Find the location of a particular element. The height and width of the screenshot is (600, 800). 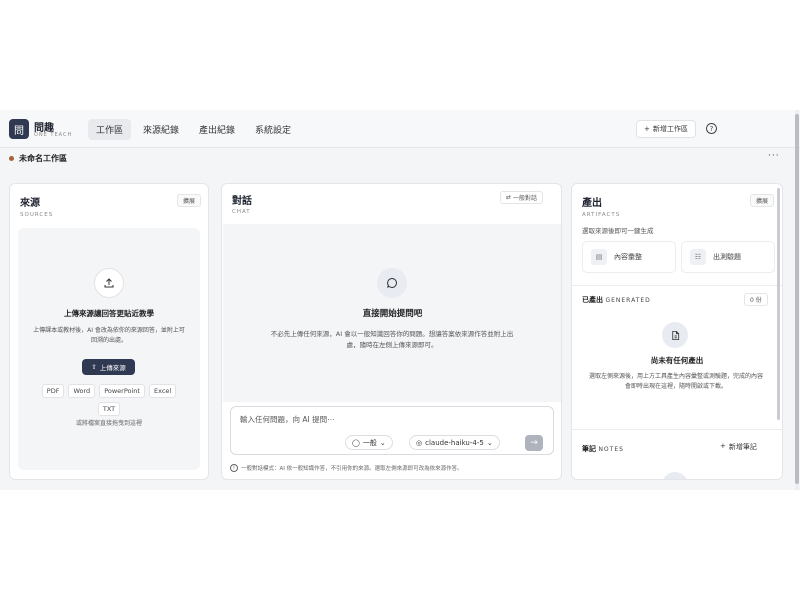

generated-section-title: 已產出 GENERATED is located at coordinates (616, 300).